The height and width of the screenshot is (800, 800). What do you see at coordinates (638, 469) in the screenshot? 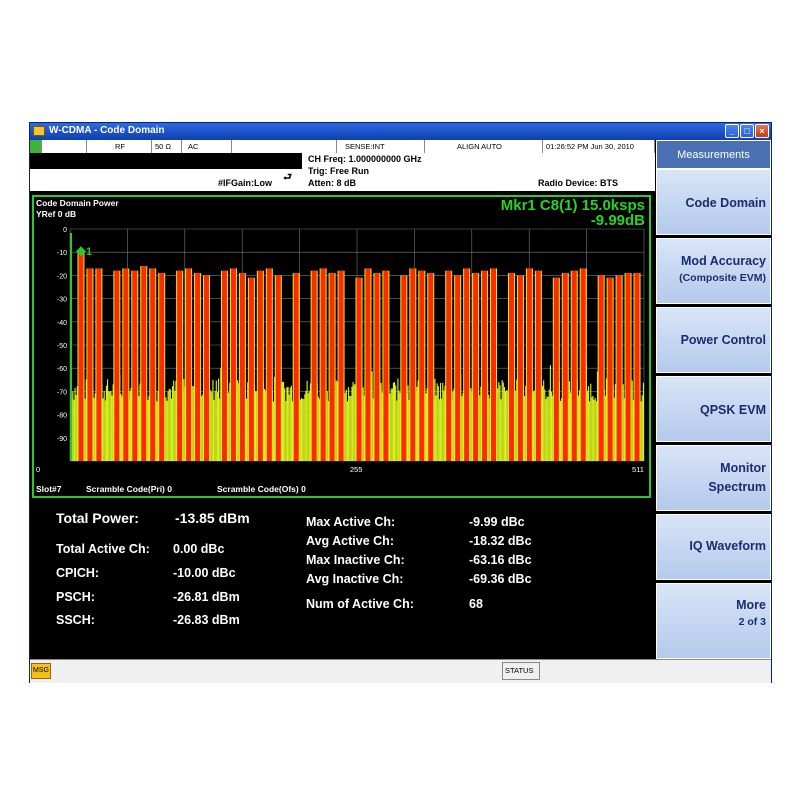
I see `x-tick-label: 511` at bounding box center [638, 469].